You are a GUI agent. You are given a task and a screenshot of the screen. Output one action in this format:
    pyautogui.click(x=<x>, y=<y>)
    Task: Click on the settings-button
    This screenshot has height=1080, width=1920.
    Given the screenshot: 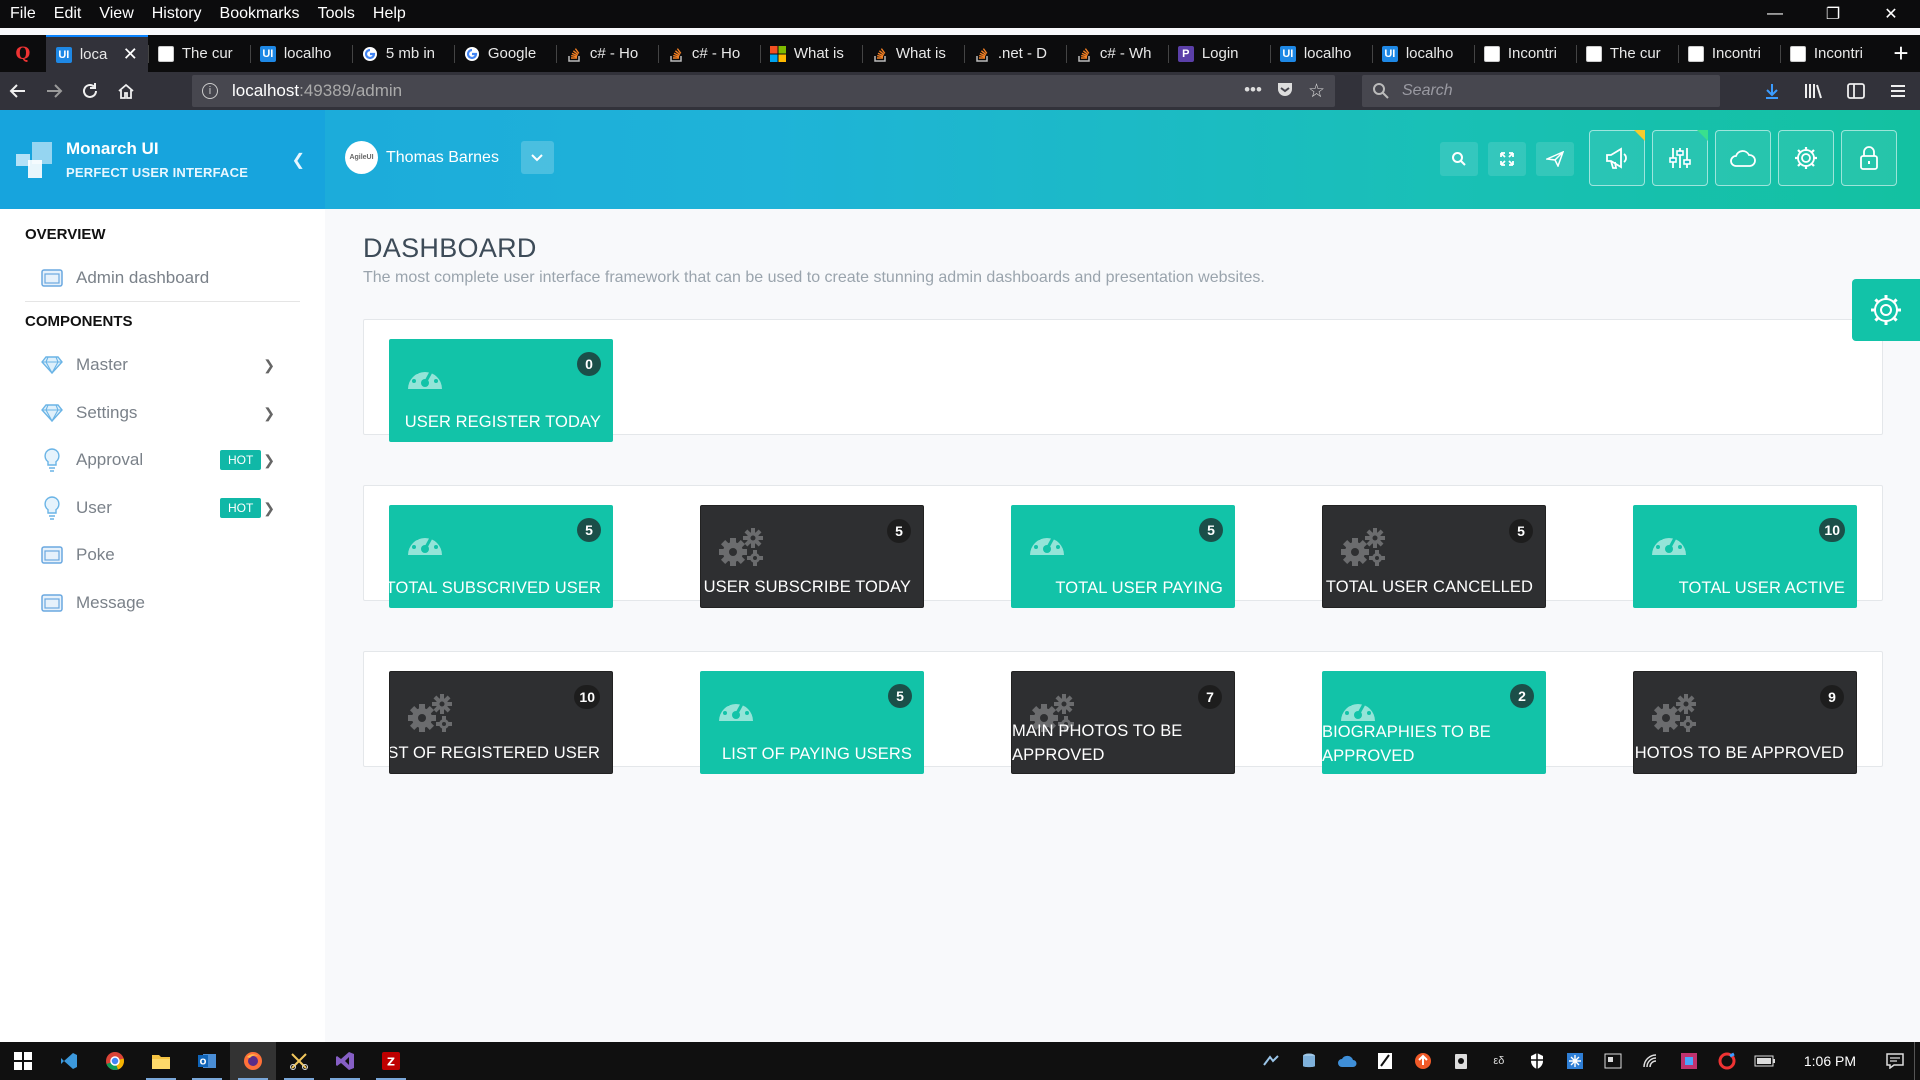 What is the action you would take?
    pyautogui.click(x=1806, y=158)
    